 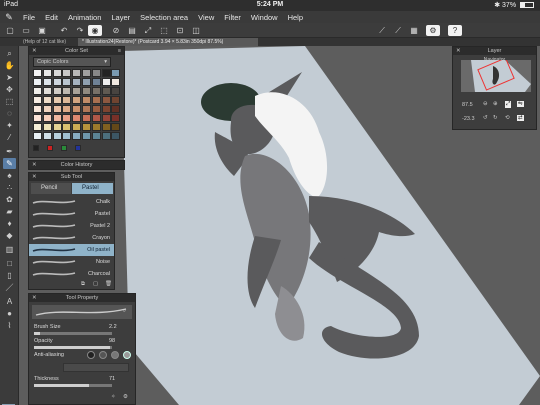 I want to click on opacity-slider, so click(x=73, y=347).